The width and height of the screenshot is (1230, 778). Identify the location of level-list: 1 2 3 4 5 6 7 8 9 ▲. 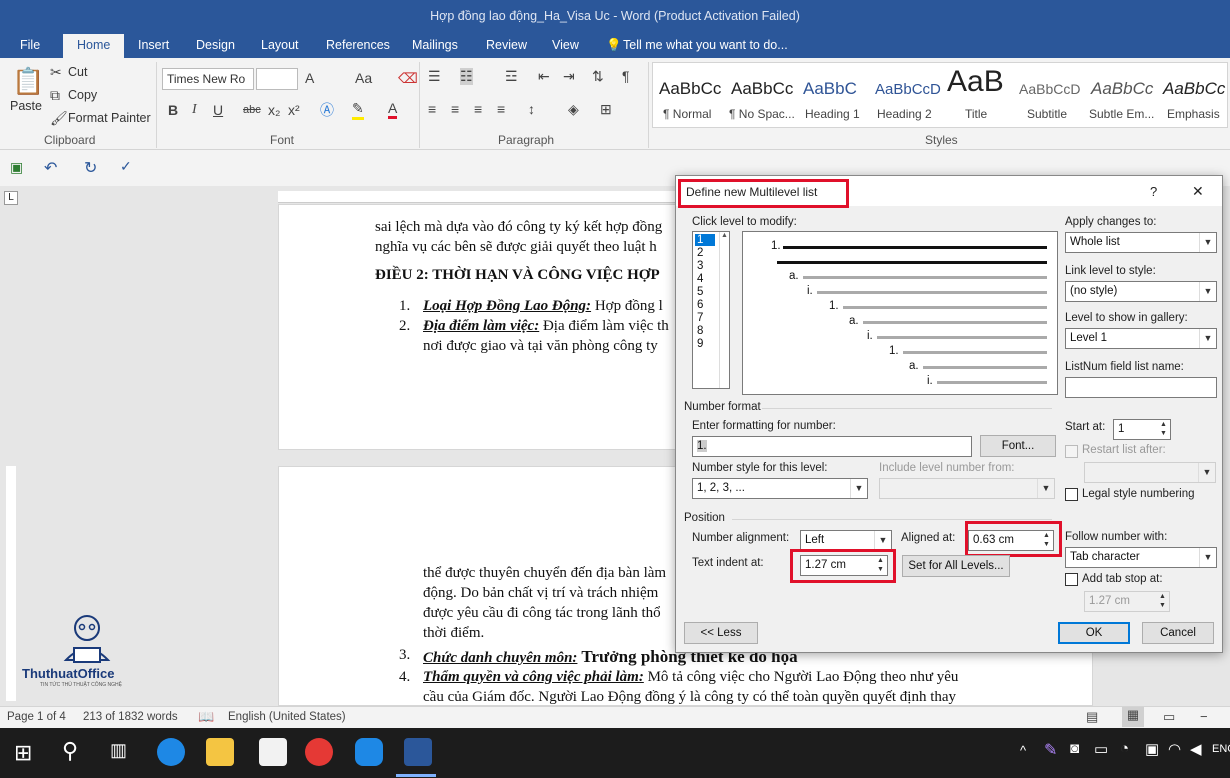
(711, 310).